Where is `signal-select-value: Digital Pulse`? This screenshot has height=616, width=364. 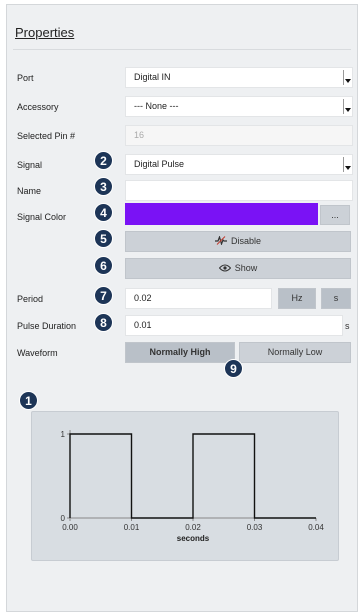
signal-select-value: Digital Pulse is located at coordinates (159, 164).